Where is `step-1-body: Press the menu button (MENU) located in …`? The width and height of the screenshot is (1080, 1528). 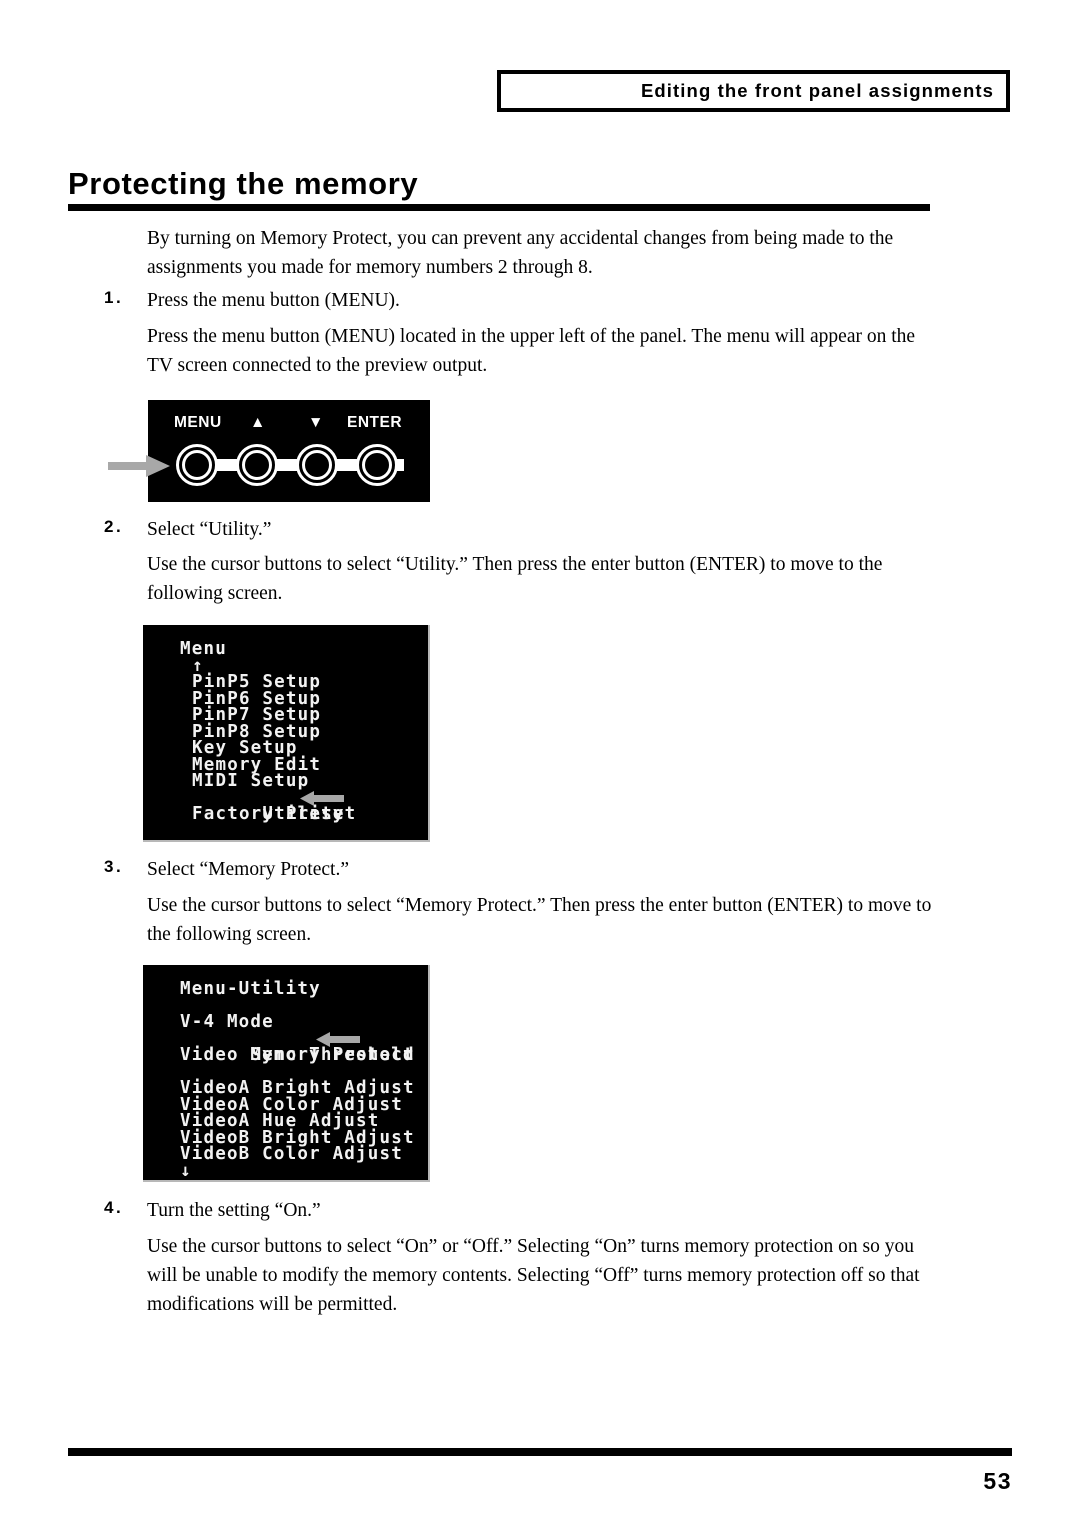
step-1-body: Press the menu button (MENU) located in … is located at coordinates (531, 351).